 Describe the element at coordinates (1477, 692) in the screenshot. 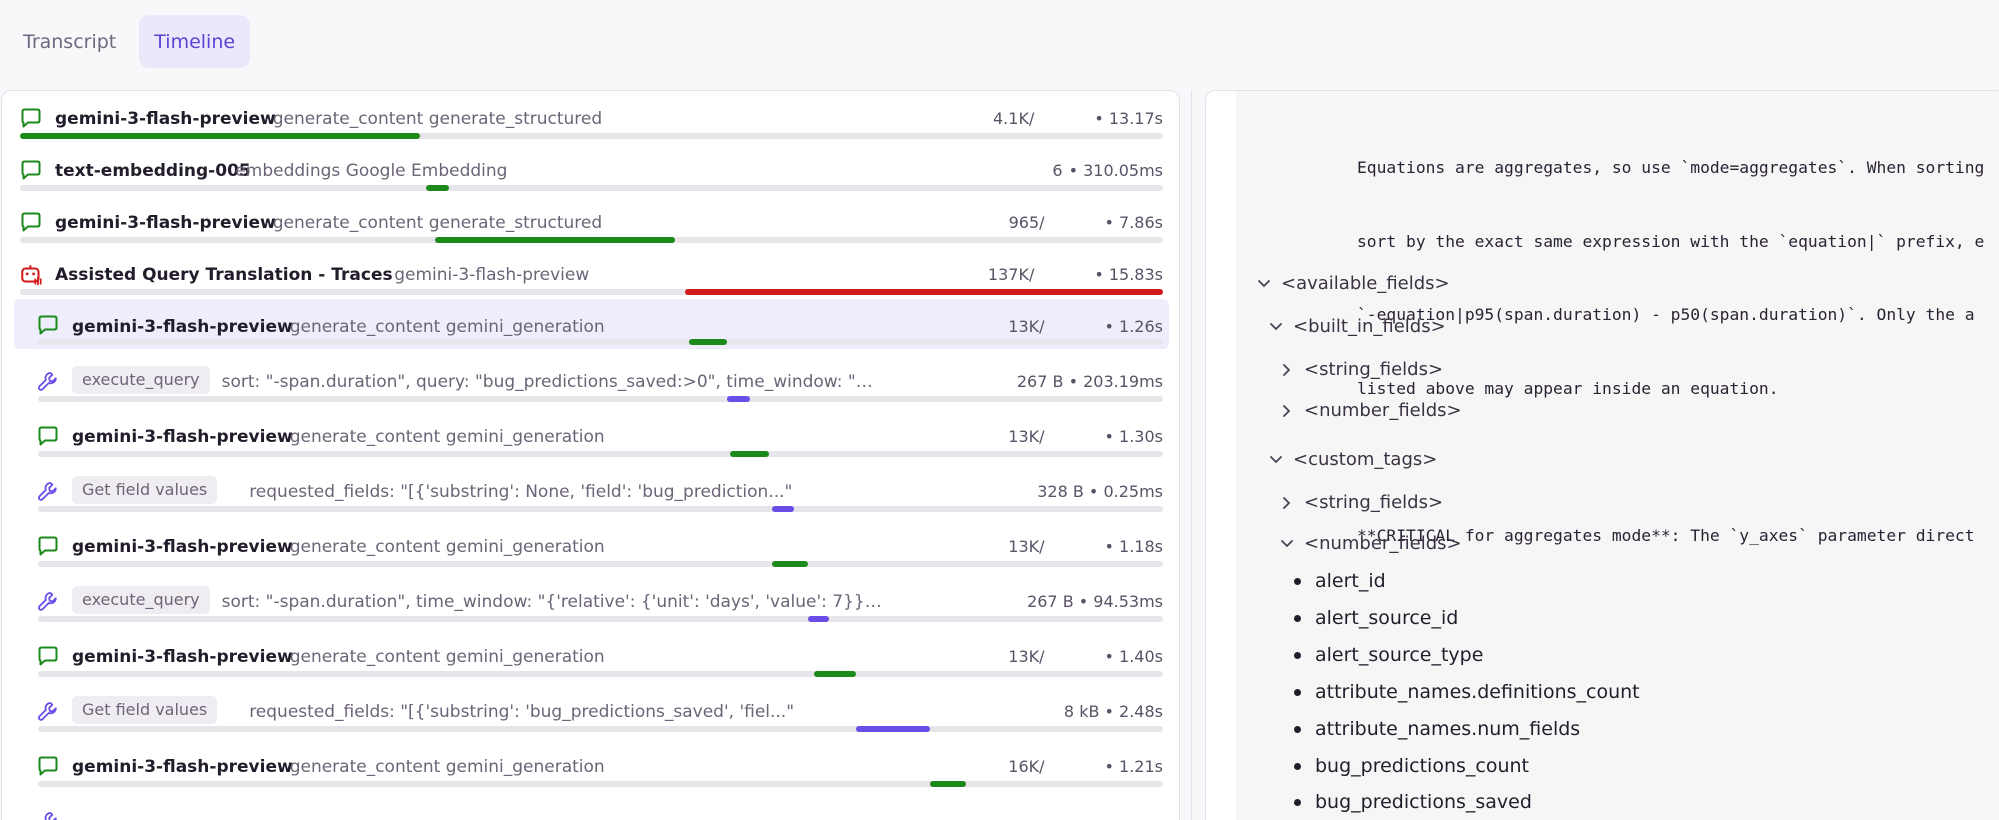

I see `field-name: attribute_names.definitions_count` at that location.